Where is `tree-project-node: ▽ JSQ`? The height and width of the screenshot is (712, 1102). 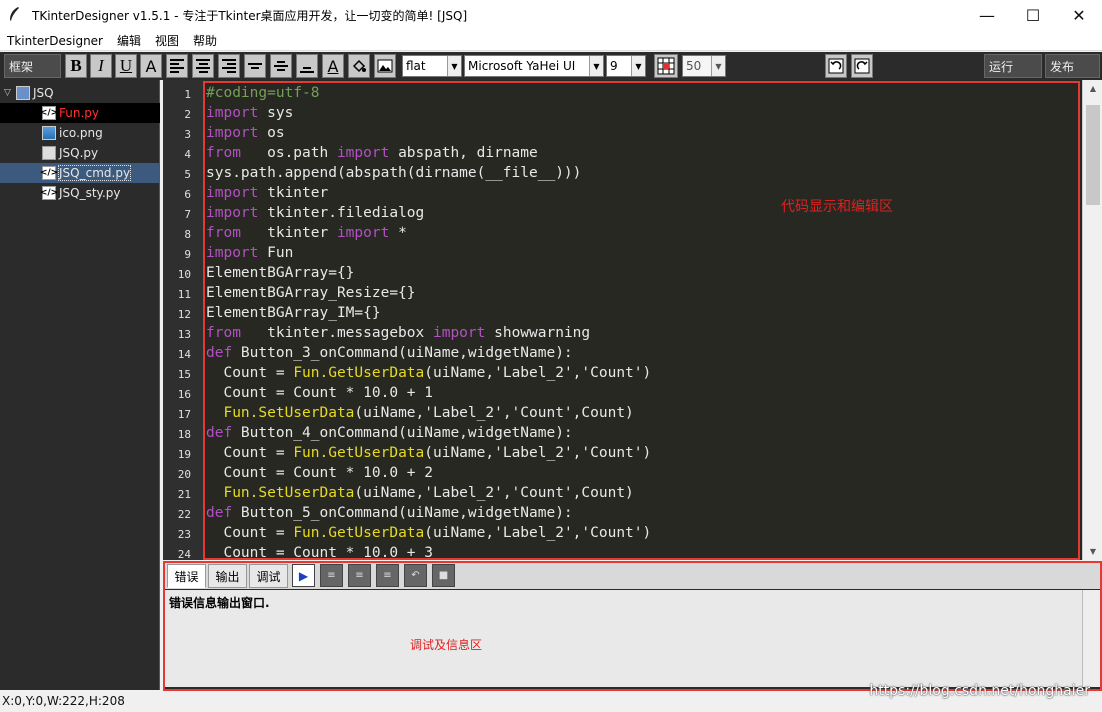 tree-project-node: ▽ JSQ is located at coordinates (80, 93).